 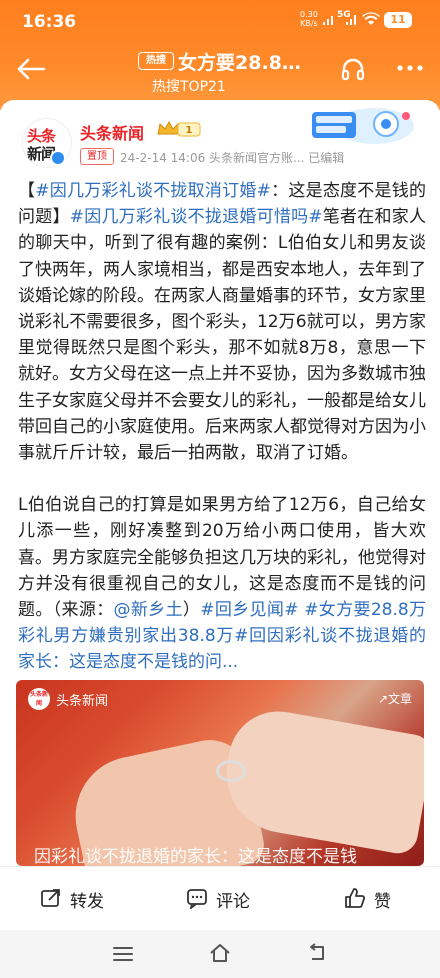 What do you see at coordinates (220, 22) in the screenshot?
I see `status-bar: 16:36 0.30 KB/s 5G 11` at bounding box center [220, 22].